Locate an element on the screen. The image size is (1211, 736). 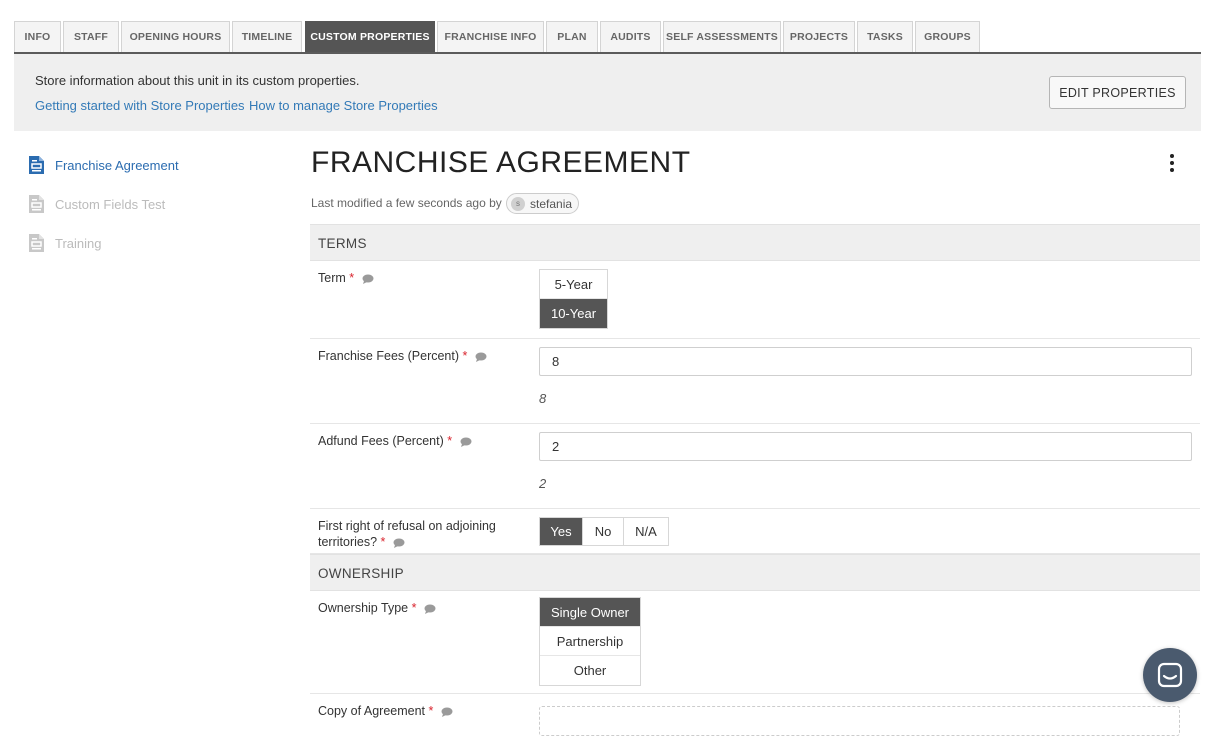
field-label-text: Franchise Fees (Percent) is located at coordinates (389, 356).